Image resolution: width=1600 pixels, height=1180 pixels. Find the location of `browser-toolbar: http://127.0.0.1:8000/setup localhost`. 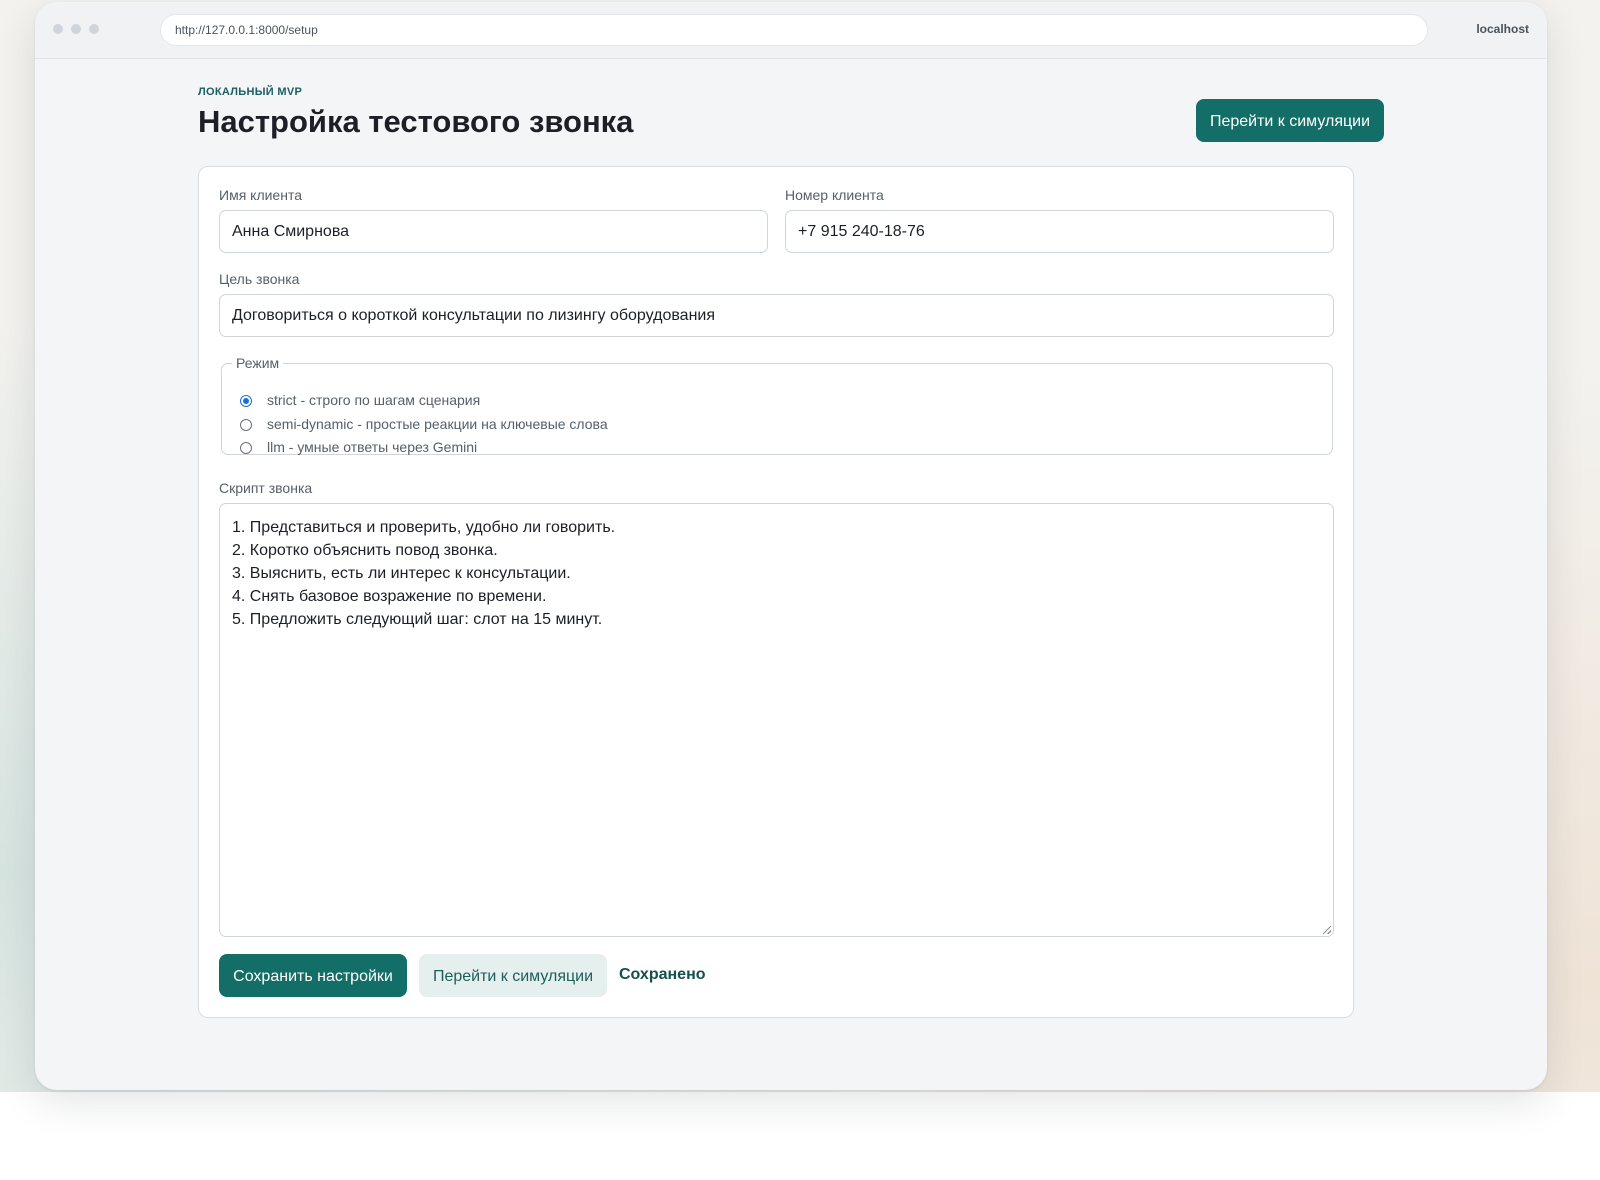

browser-toolbar: http://127.0.0.1:8000/setup localhost is located at coordinates (791, 30).